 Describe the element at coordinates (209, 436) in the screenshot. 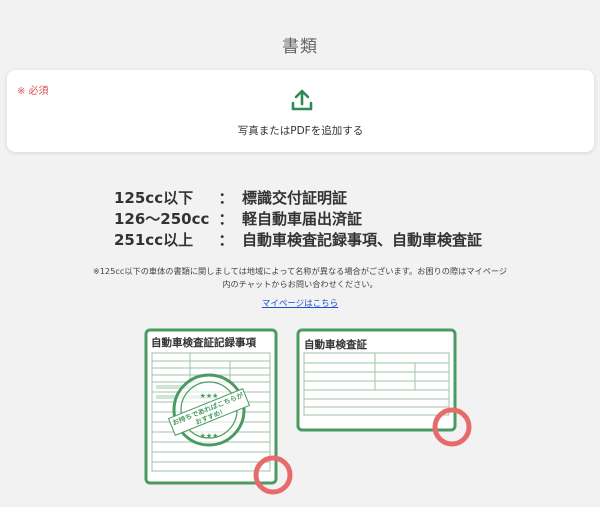

I see `stamp-stars-bottom: ★★★` at that location.